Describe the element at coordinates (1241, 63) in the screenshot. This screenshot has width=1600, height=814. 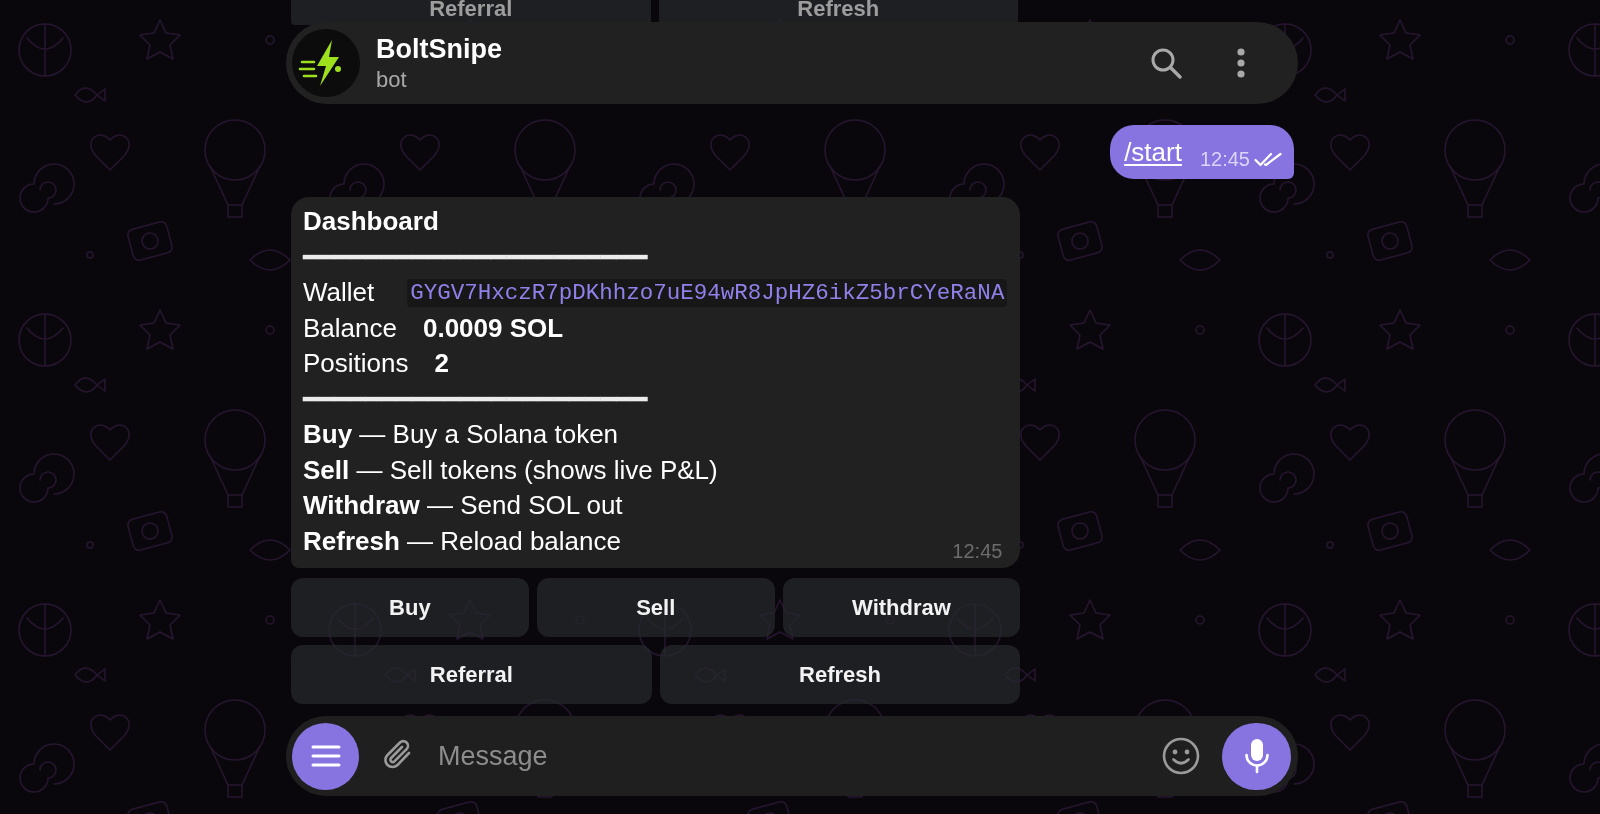
I see `more-options-icon` at that location.